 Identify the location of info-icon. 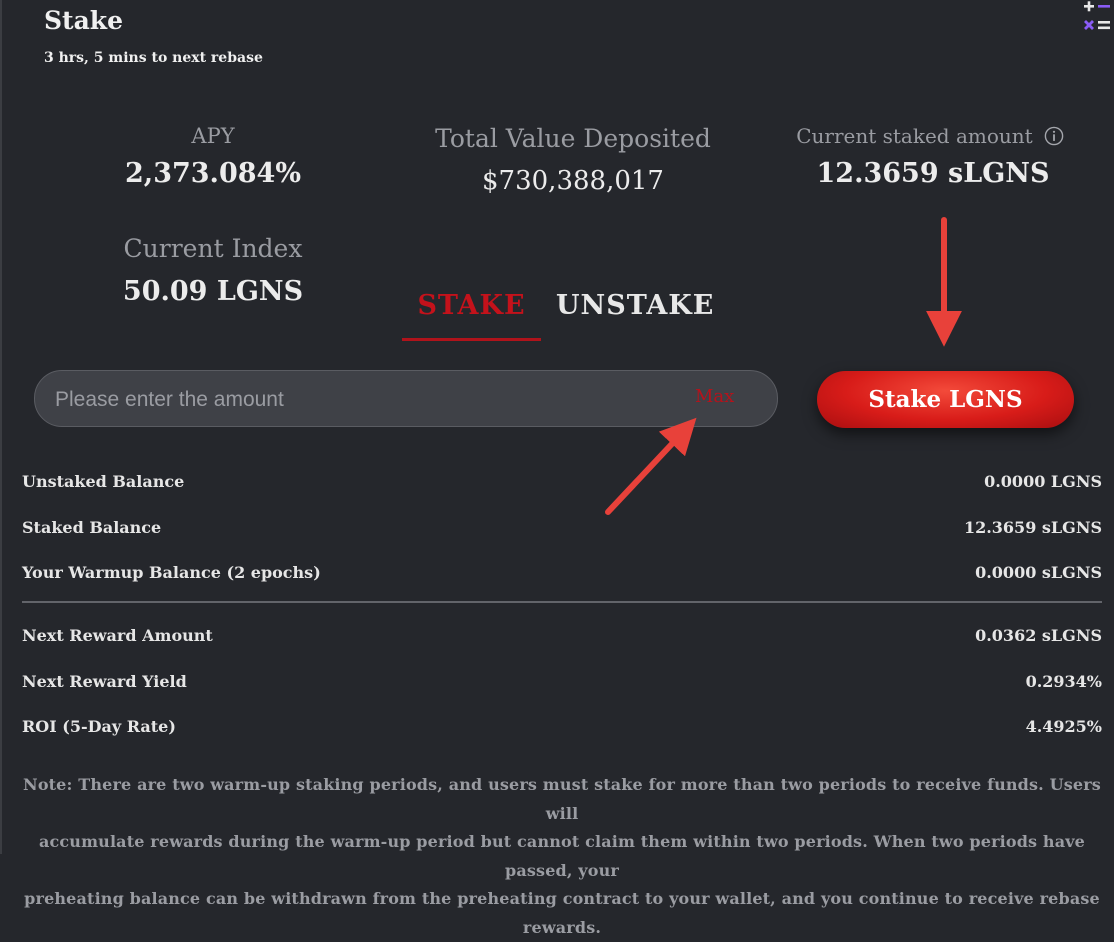
(1054, 136).